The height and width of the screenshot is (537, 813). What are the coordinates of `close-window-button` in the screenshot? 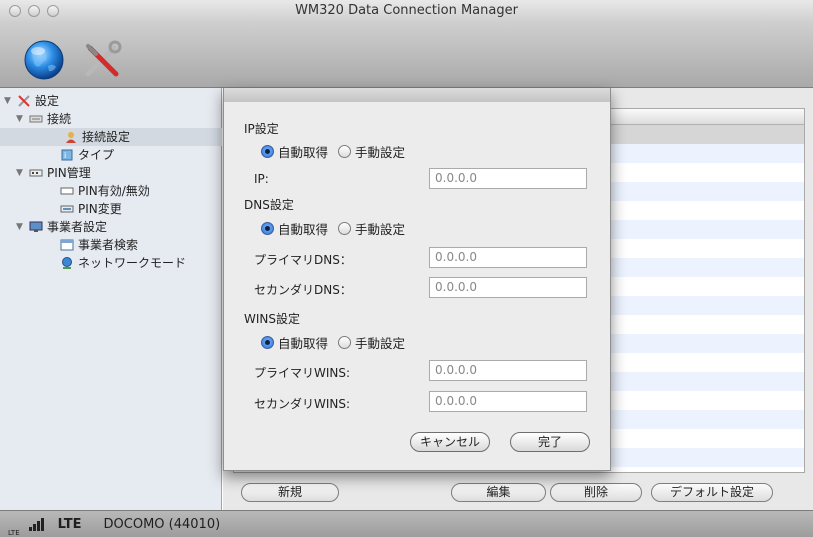 It's located at (15, 11).